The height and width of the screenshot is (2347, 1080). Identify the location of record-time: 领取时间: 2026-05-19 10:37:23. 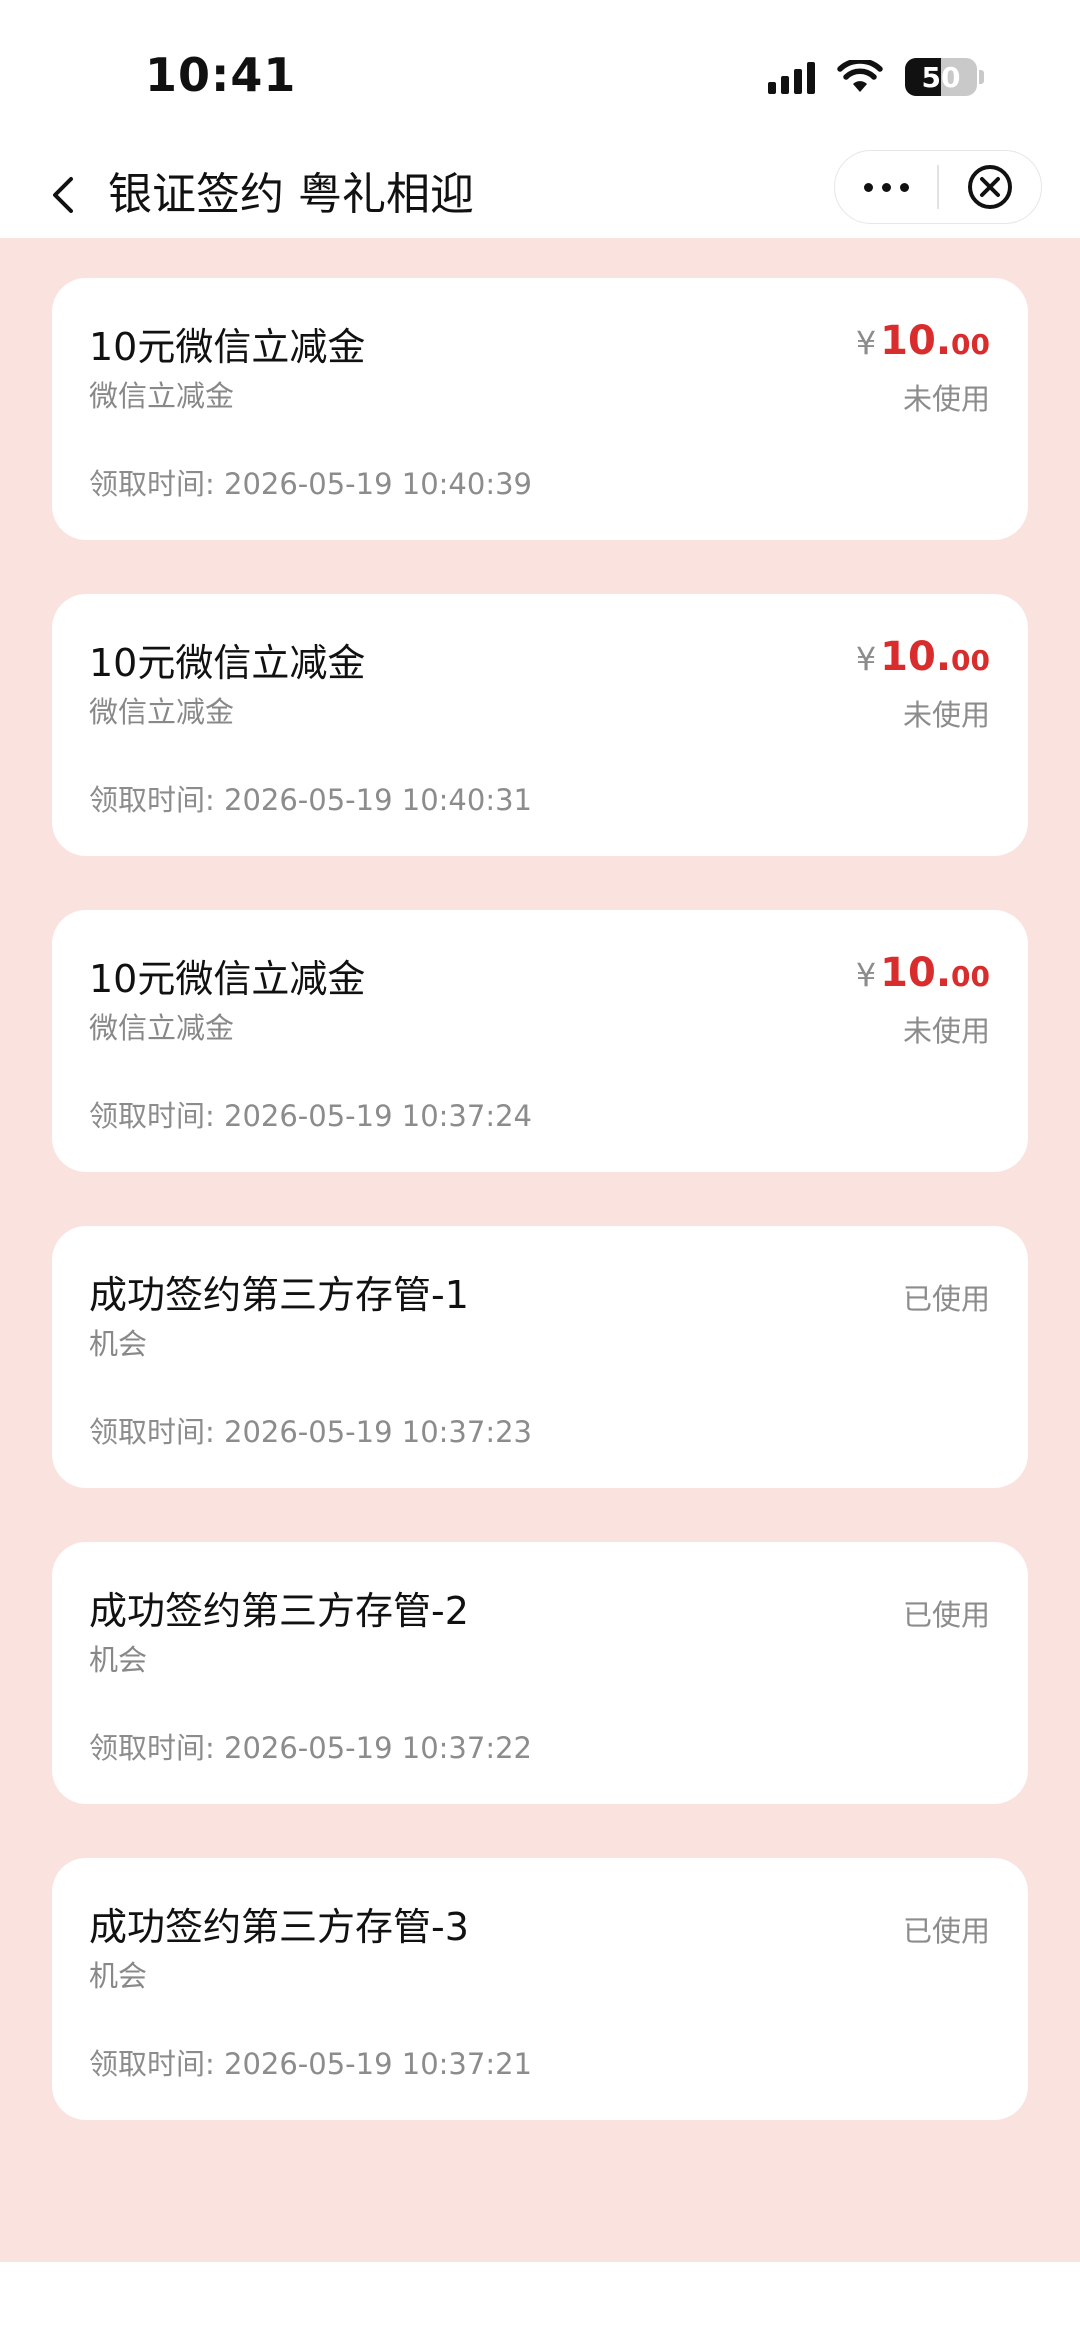
(310, 1432).